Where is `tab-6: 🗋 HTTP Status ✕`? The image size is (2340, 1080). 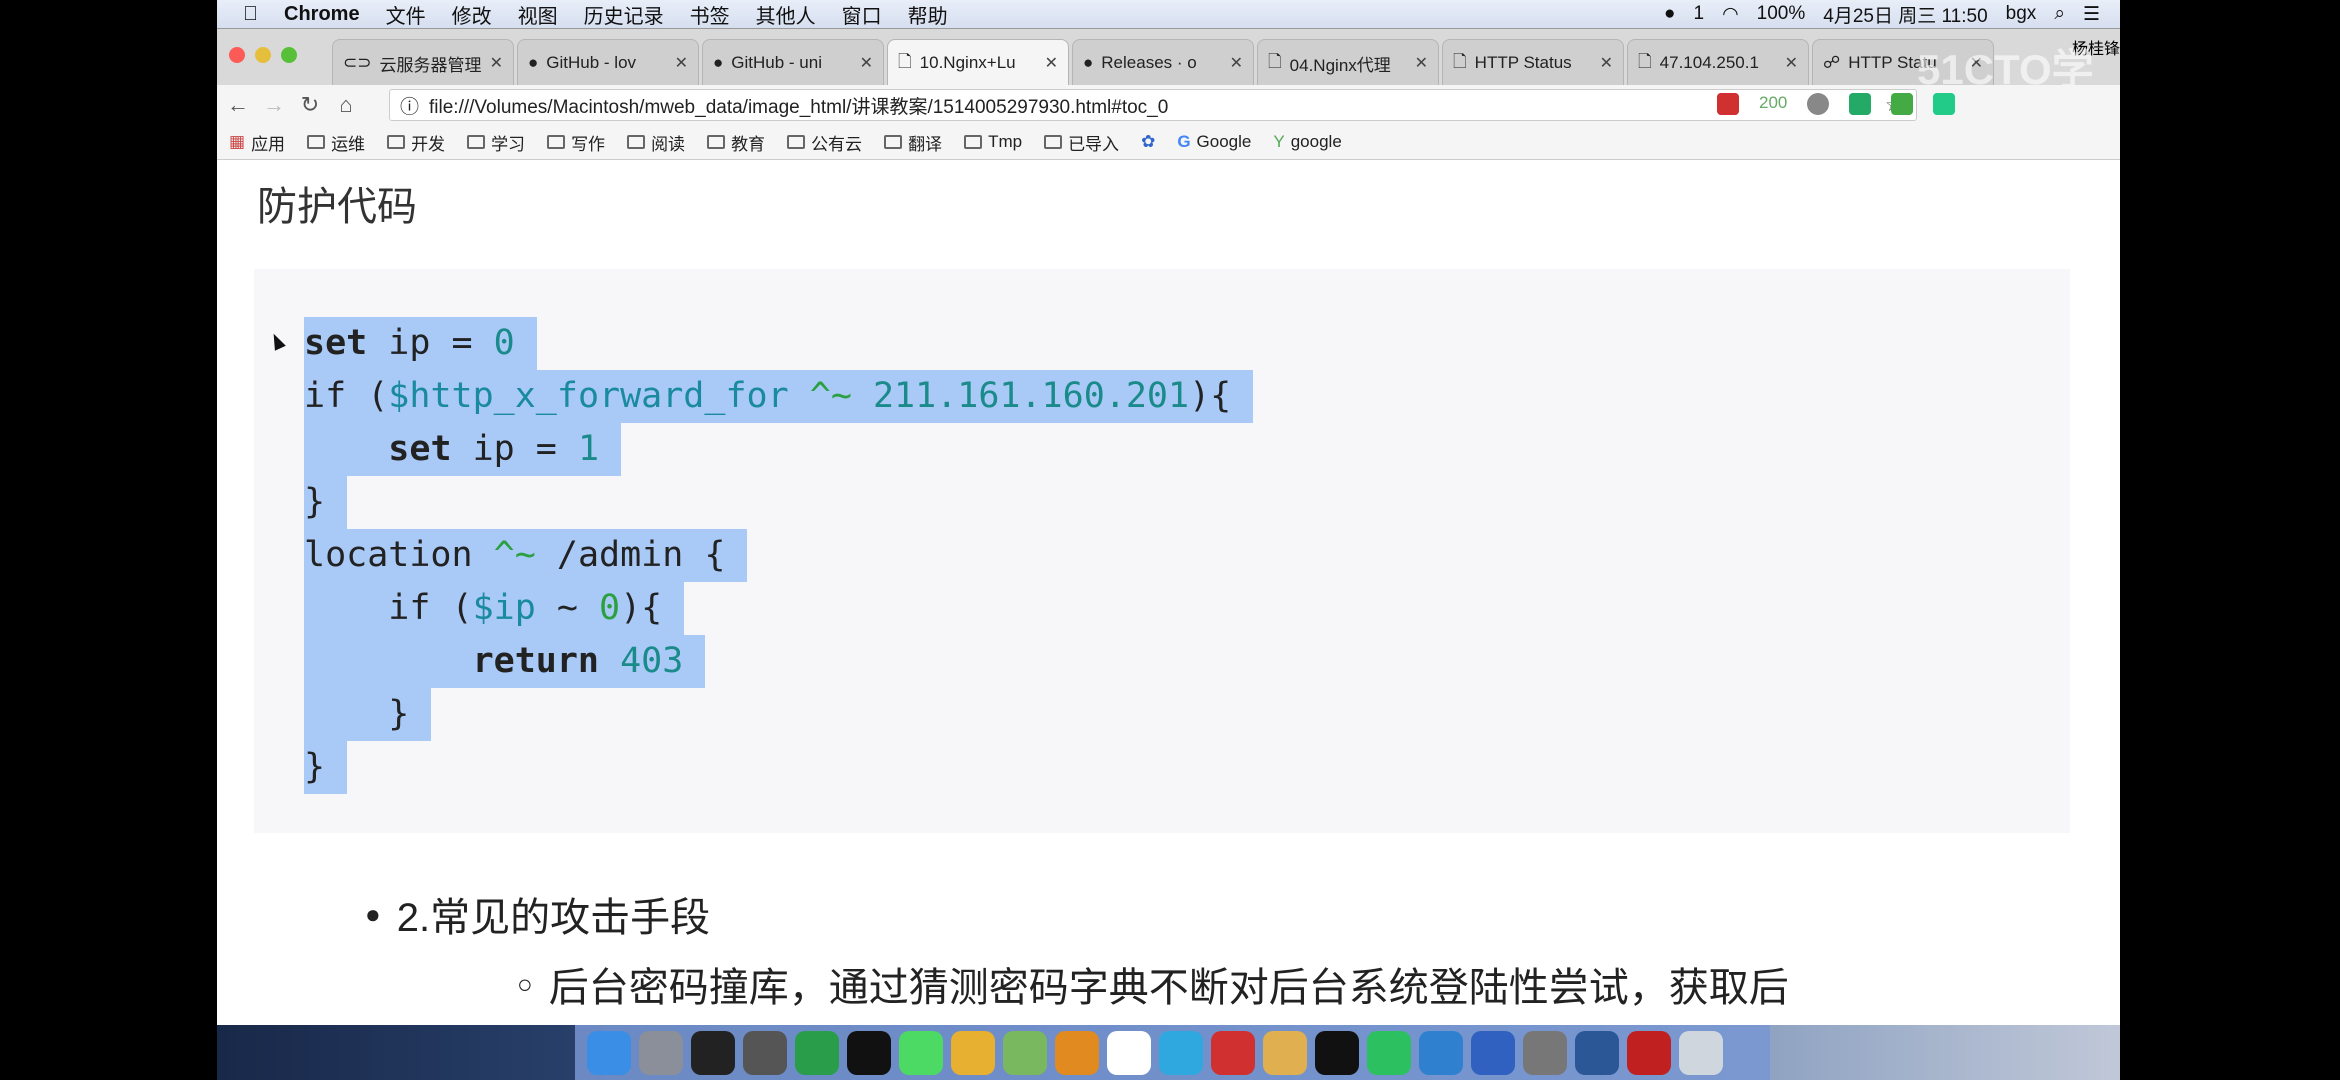
tab-6: 🗋 HTTP Status ✕ is located at coordinates (1533, 62).